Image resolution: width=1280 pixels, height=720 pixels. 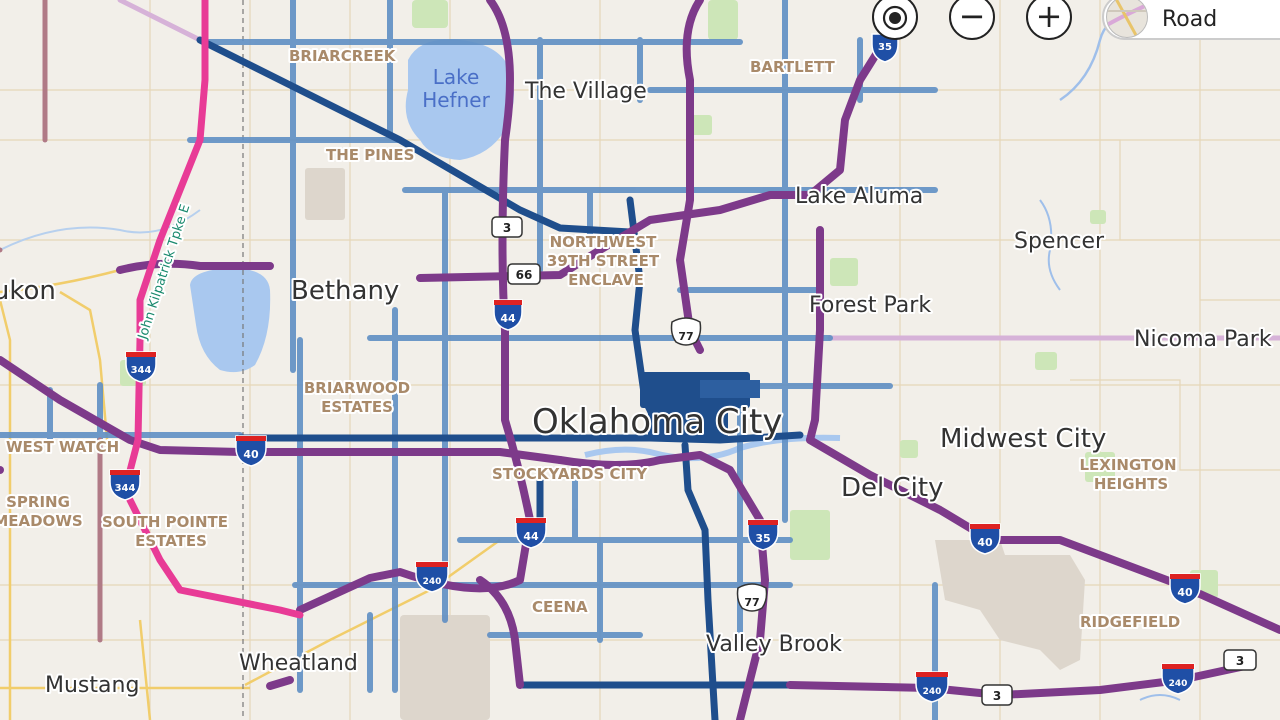 What do you see at coordinates (1130, 622) in the screenshot?
I see `hood-ridgefield: RIDGEFIELD` at bounding box center [1130, 622].